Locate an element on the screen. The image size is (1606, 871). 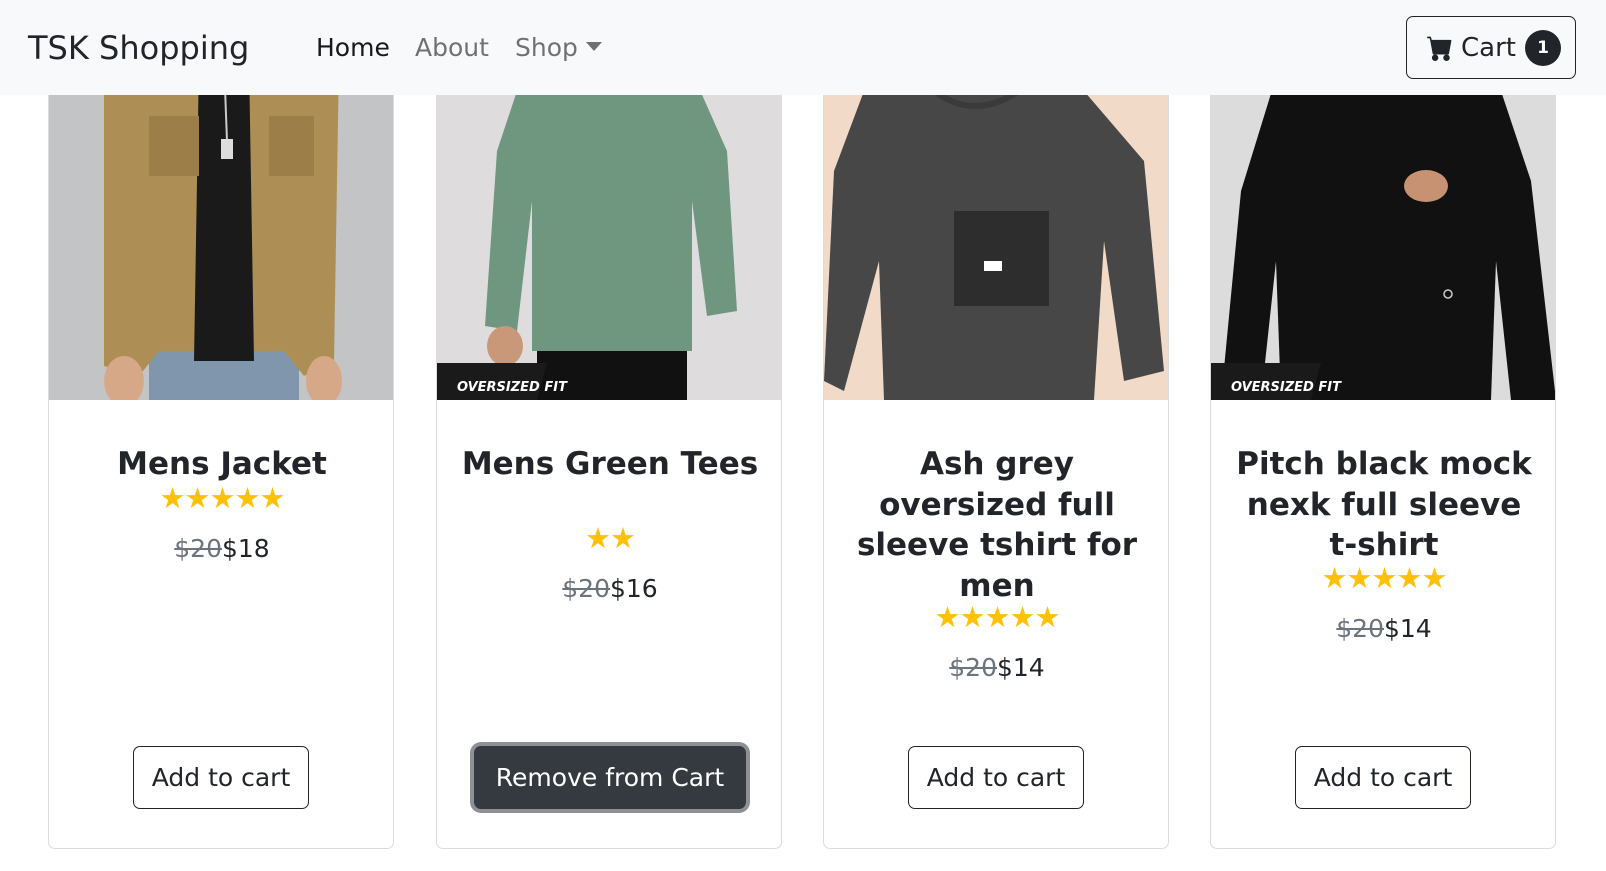
product-price: $20$18 is located at coordinates (221, 549).